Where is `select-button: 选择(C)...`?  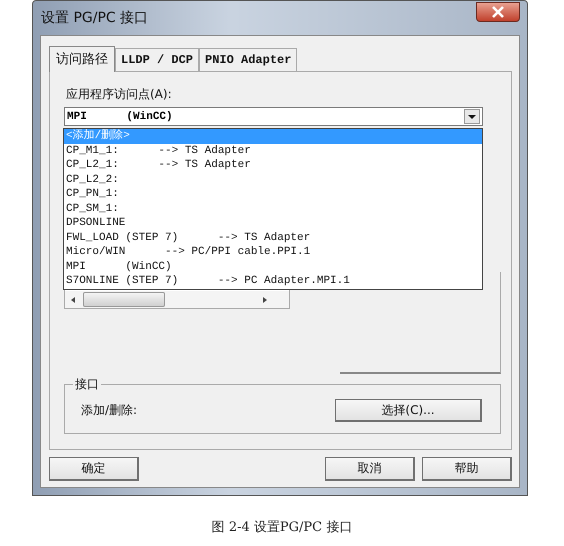 select-button: 选择(C)... is located at coordinates (408, 410).